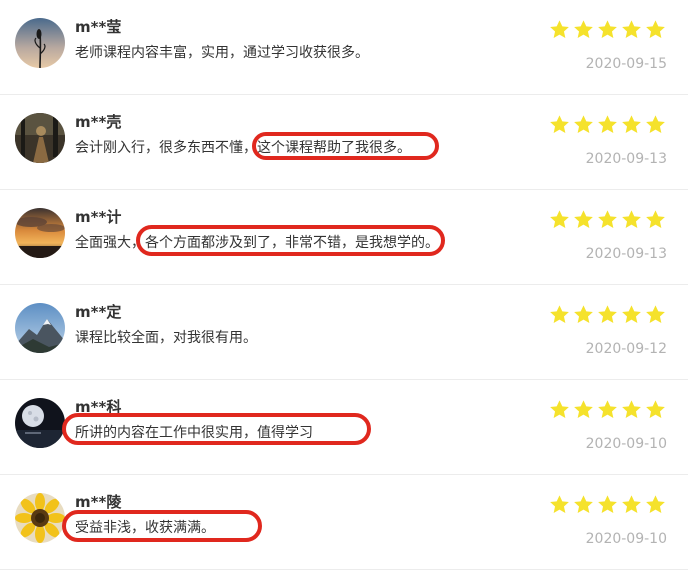 This screenshot has width=699, height=581. What do you see at coordinates (166, 338) in the screenshot?
I see `review-comment: 课程比较全面，对我很有用。` at bounding box center [166, 338].